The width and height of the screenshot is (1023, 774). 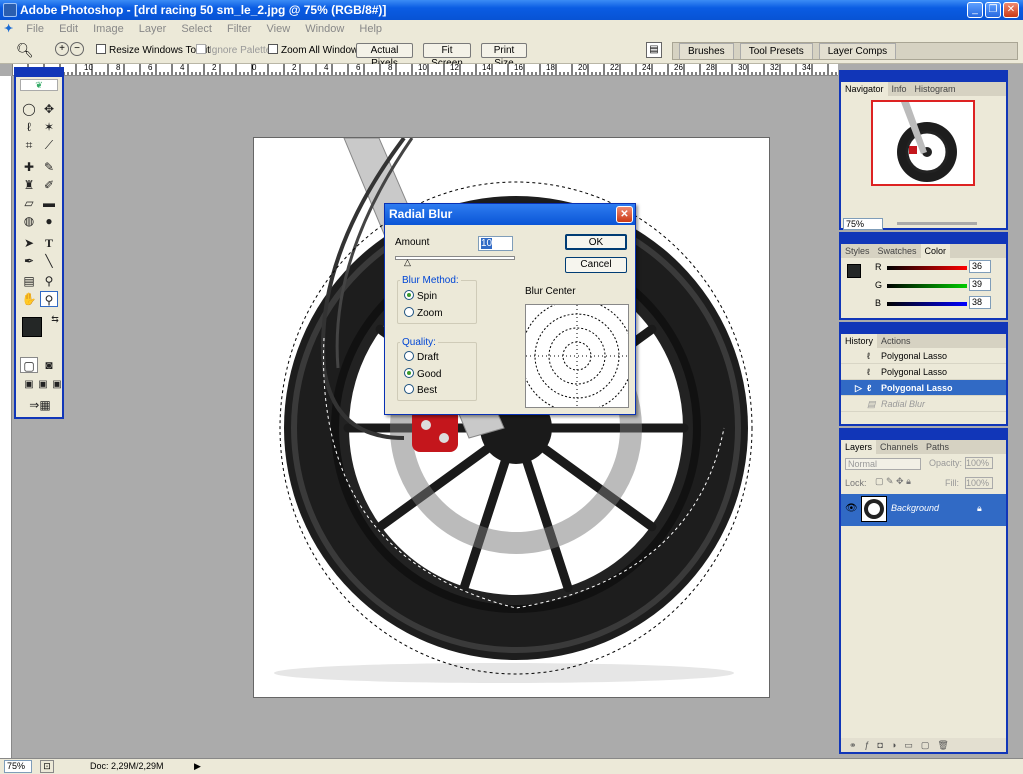 What do you see at coordinates (370, 29) in the screenshot?
I see `menu-help: Help` at bounding box center [370, 29].